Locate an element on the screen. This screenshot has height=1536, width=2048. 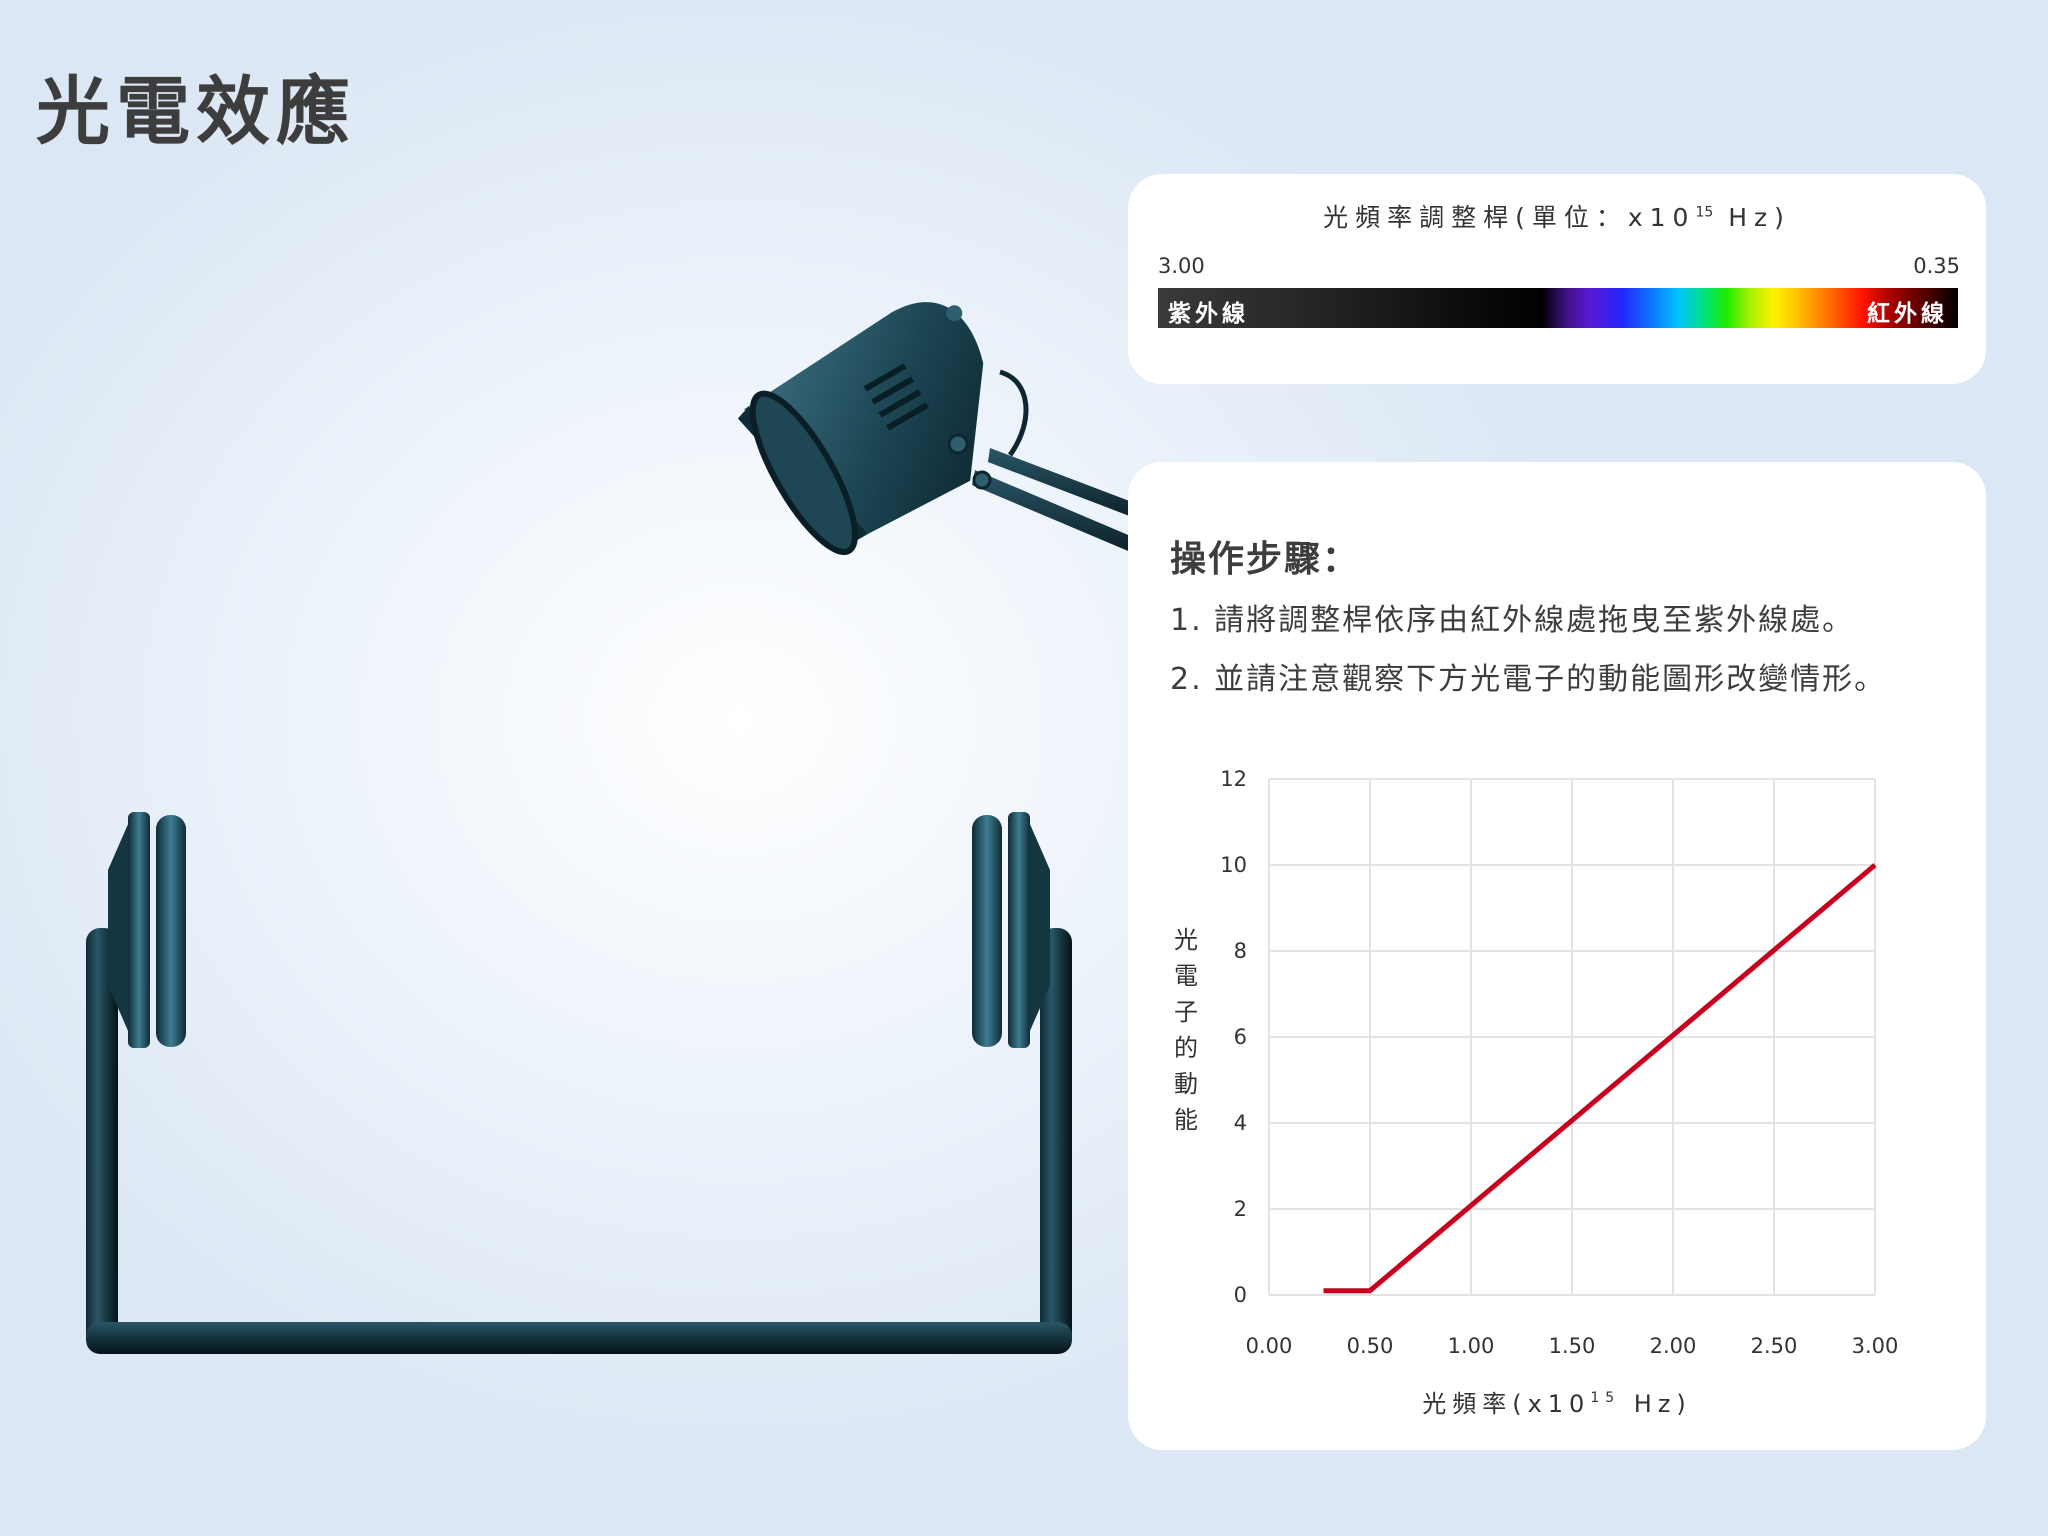
y-tick-label: 0 is located at coordinates (1240, 1295).